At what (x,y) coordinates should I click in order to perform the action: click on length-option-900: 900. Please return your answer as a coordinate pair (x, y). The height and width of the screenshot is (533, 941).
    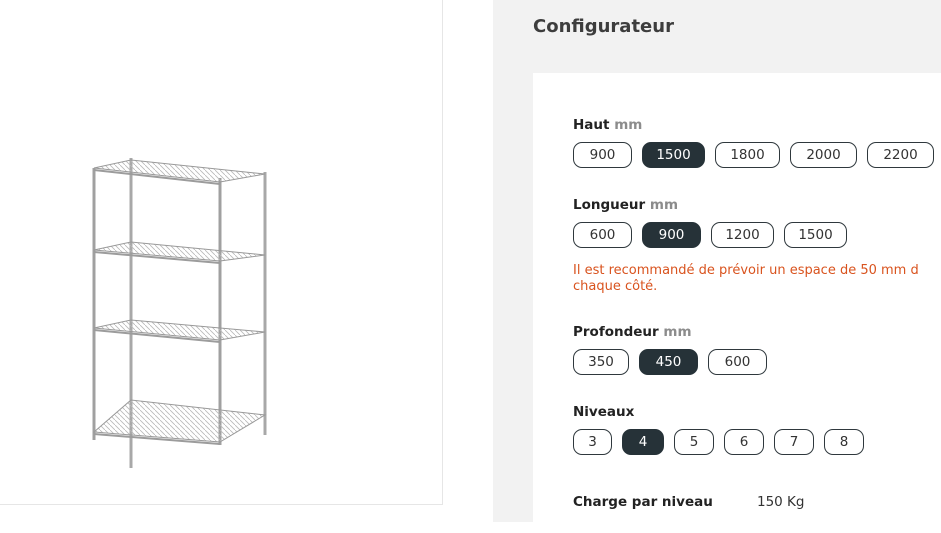
    Looking at the image, I should click on (671, 235).